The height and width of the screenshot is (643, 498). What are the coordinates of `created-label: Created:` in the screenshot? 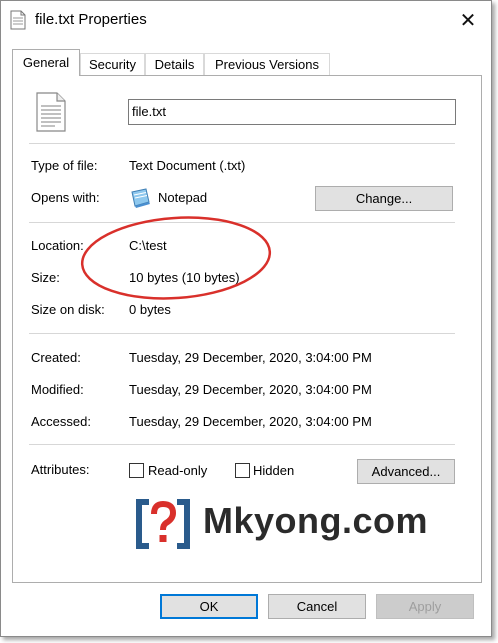 It's located at (56, 357).